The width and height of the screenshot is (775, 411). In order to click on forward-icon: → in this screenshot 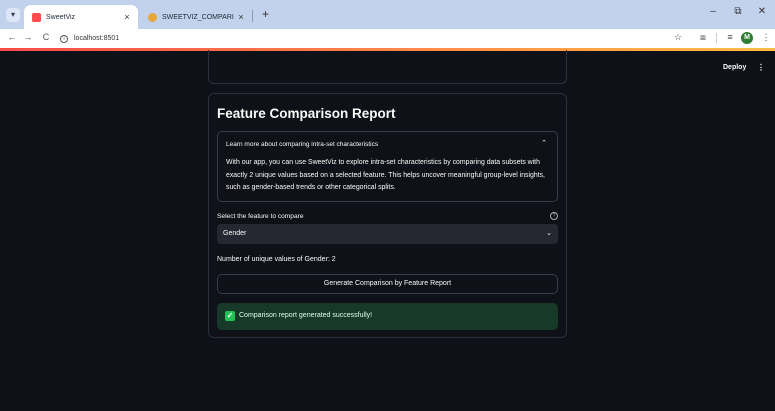, I will do `click(28, 37)`.